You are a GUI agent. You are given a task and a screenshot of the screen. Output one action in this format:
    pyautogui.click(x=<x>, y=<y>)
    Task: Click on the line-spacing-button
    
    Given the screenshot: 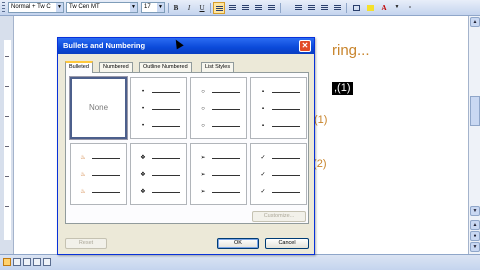 What is the action you would take?
    pyautogui.click(x=271, y=8)
    